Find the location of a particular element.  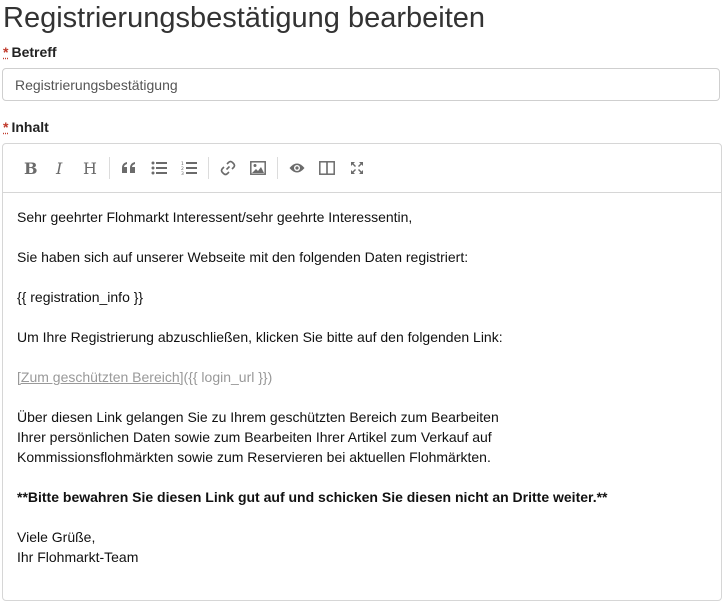

subject-label: * Betreff is located at coordinates (30, 52).